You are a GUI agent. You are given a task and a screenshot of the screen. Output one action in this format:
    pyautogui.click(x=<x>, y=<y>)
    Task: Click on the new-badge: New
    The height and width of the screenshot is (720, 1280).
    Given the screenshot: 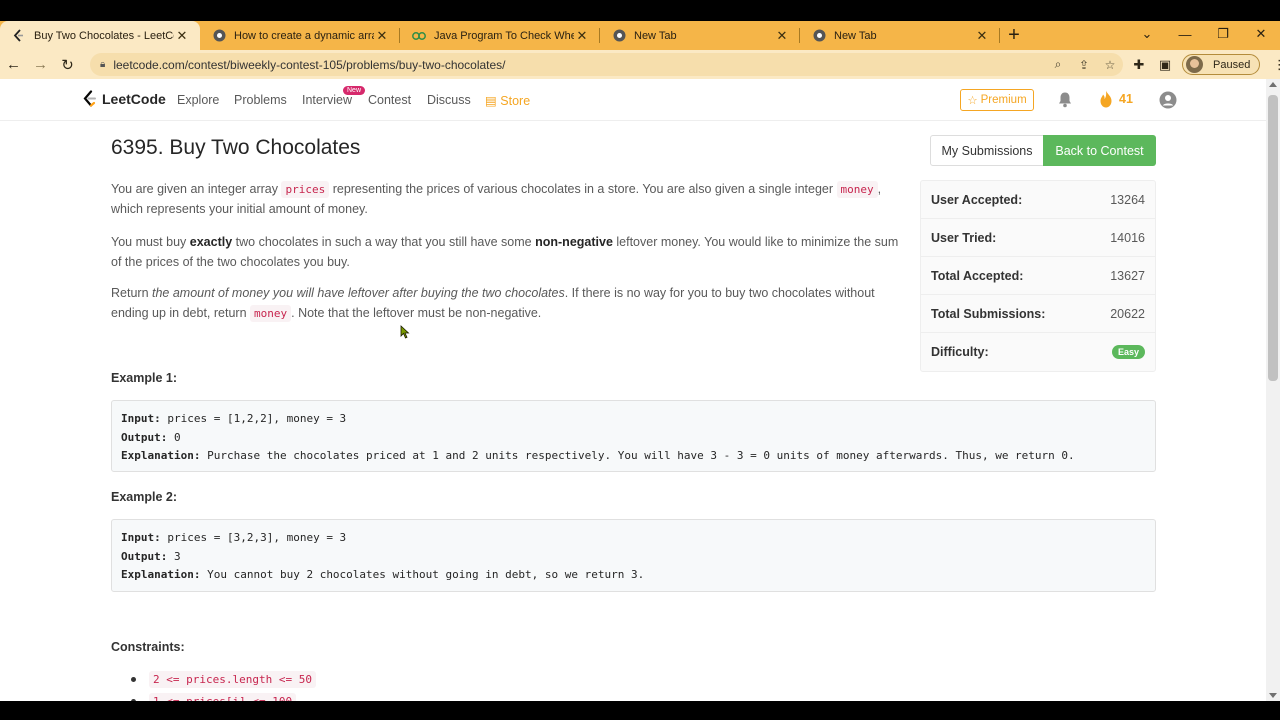 What is the action you would take?
    pyautogui.click(x=354, y=90)
    